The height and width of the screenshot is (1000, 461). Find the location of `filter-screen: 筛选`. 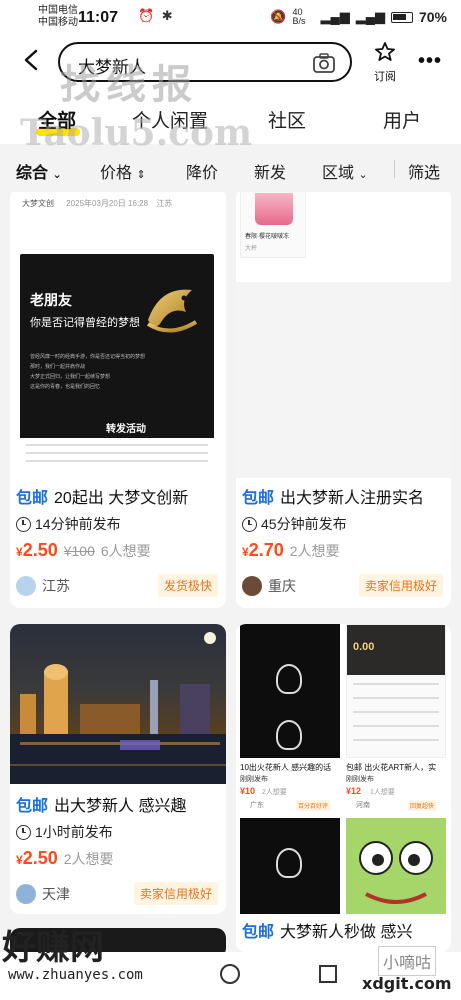

filter-screen: 筛选 is located at coordinates (424, 171).